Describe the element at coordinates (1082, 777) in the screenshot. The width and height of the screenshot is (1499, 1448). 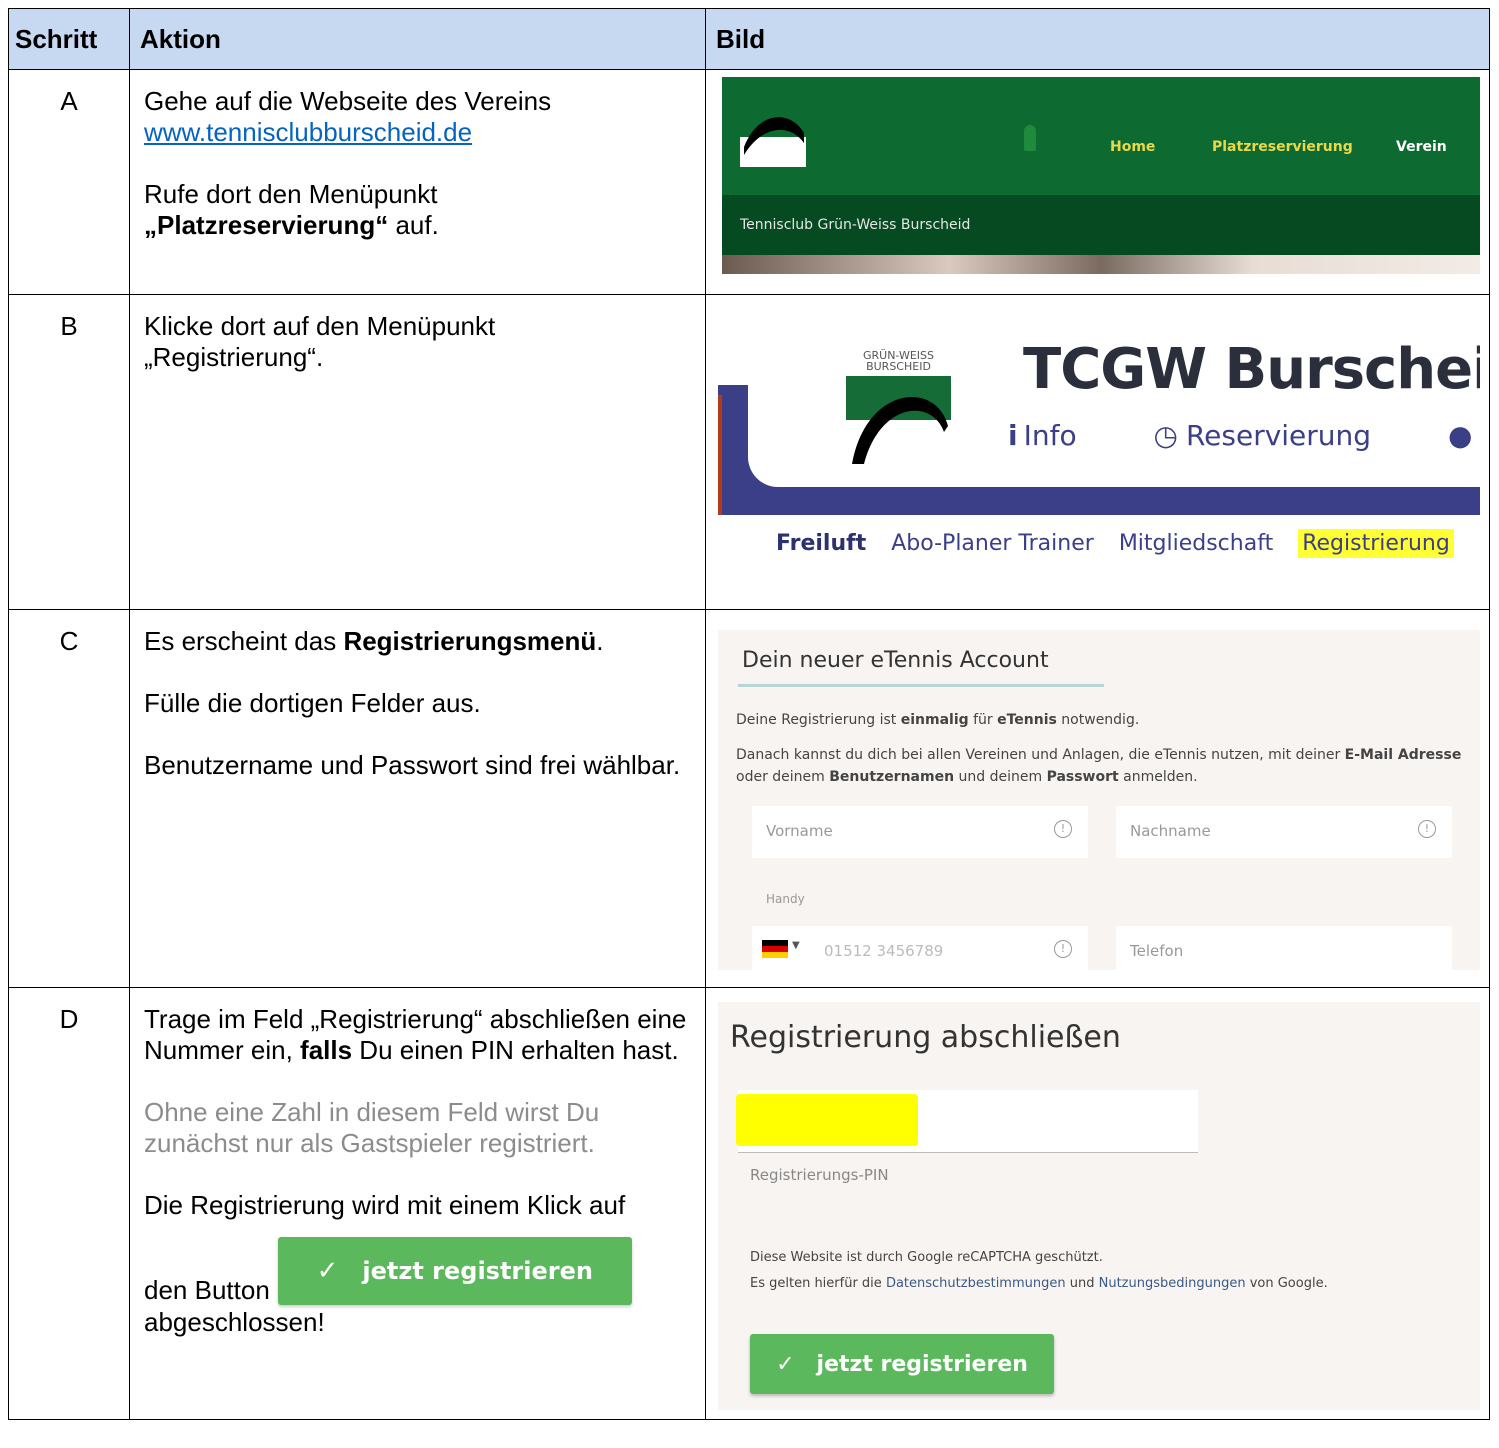
I see `intro-bold: Passwort` at that location.